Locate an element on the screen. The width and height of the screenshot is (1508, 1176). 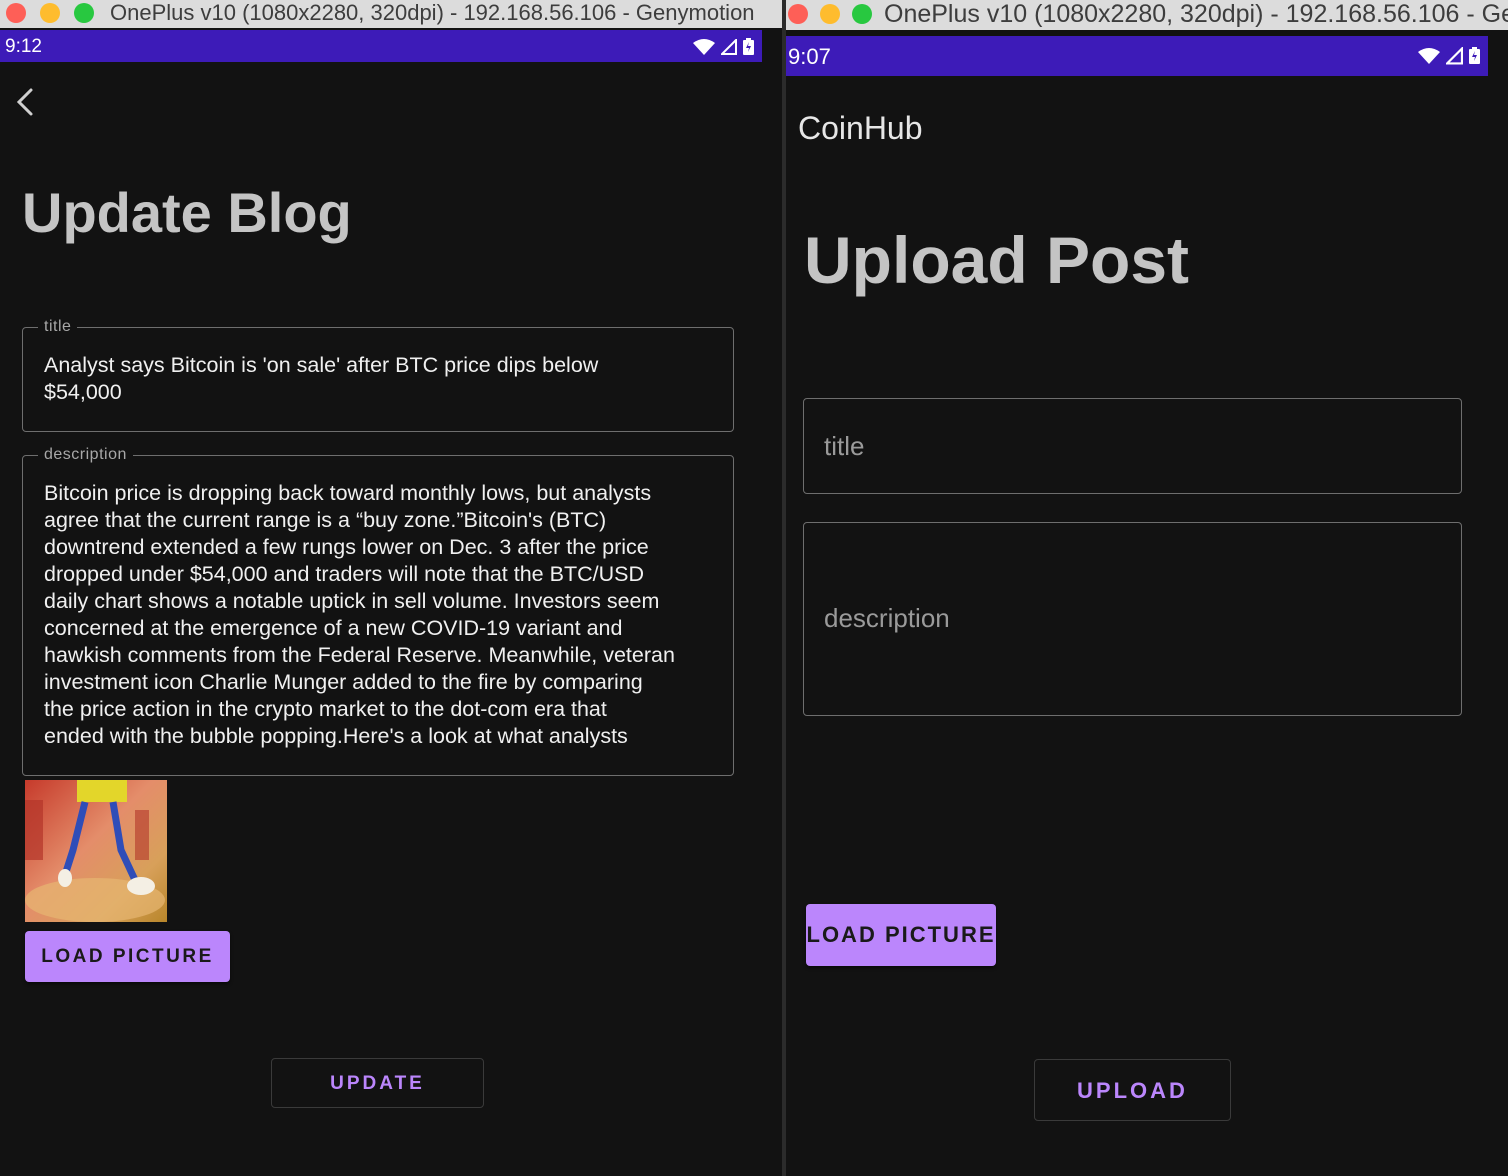
title-input-placeholder: title is located at coordinates (844, 446).